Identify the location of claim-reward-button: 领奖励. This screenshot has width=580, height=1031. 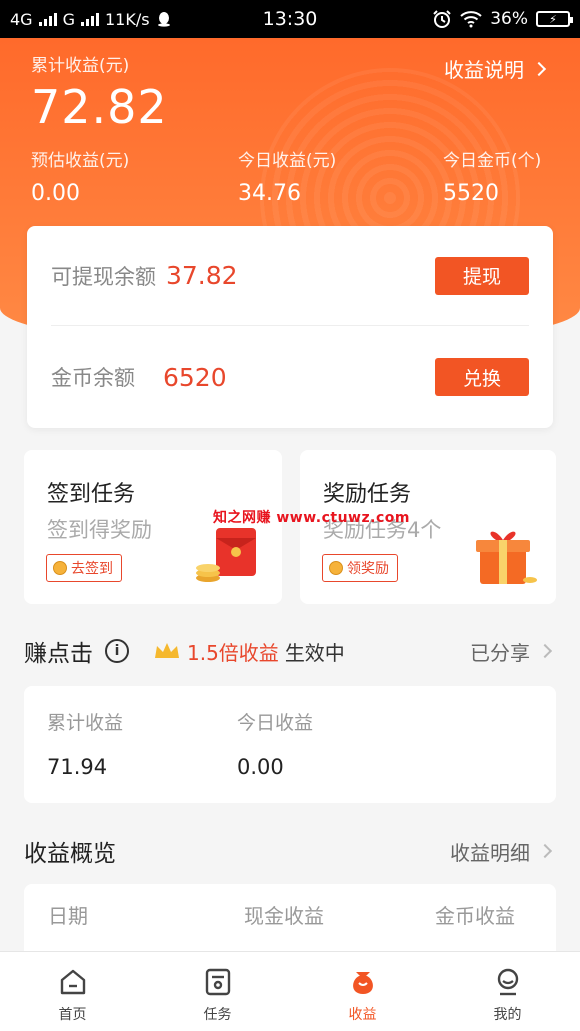
(360, 568).